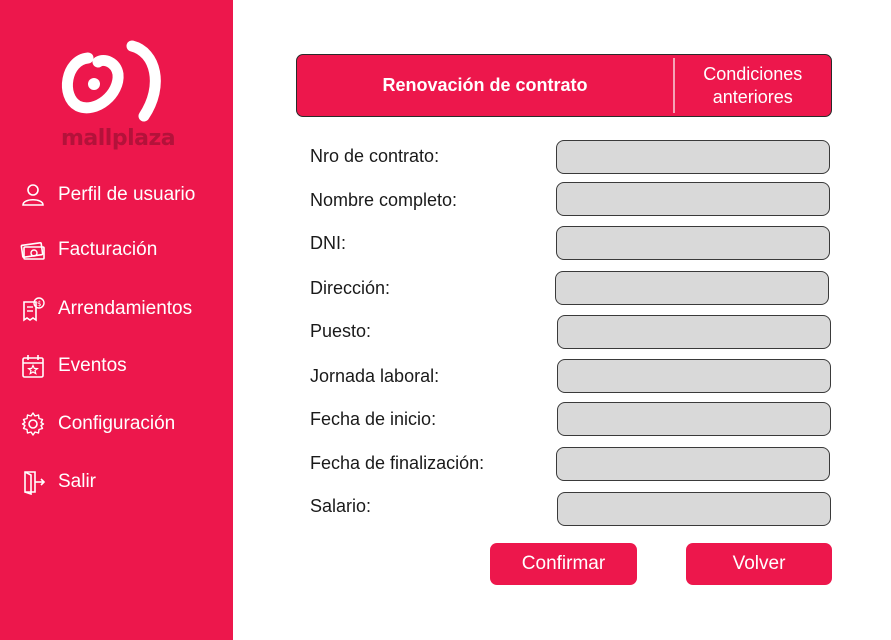 This screenshot has width=891, height=640. I want to click on sidebar-item-facturacion: Facturación, so click(88, 250).